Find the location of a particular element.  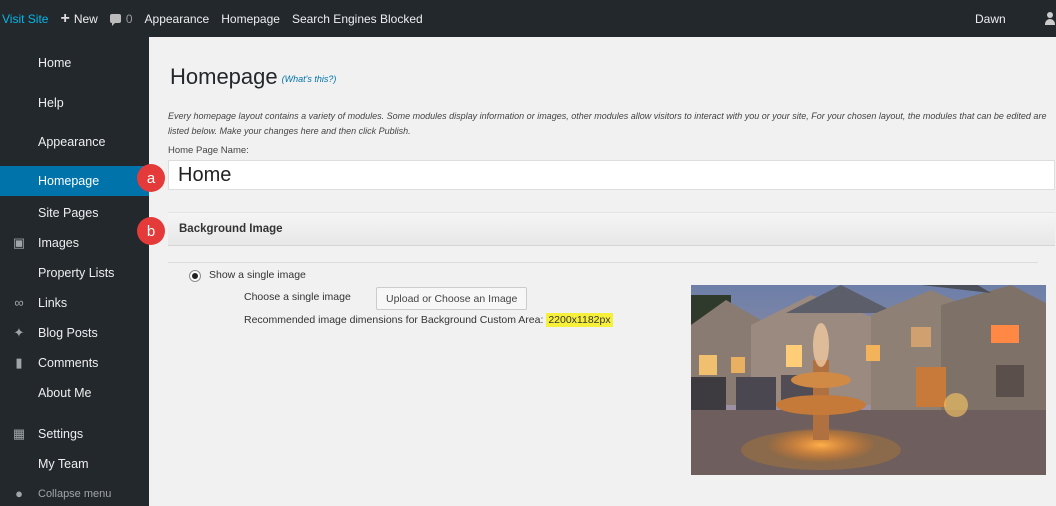

sidebar-item-settings: ▦ Settings is located at coordinates (74, 434).